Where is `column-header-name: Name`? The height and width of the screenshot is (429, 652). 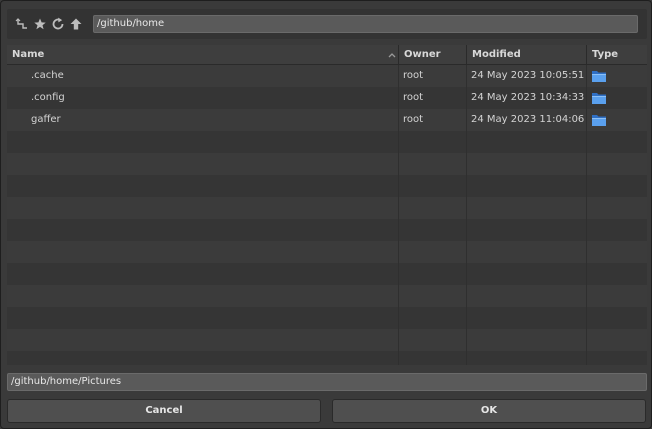
column-header-name: Name is located at coordinates (203, 55).